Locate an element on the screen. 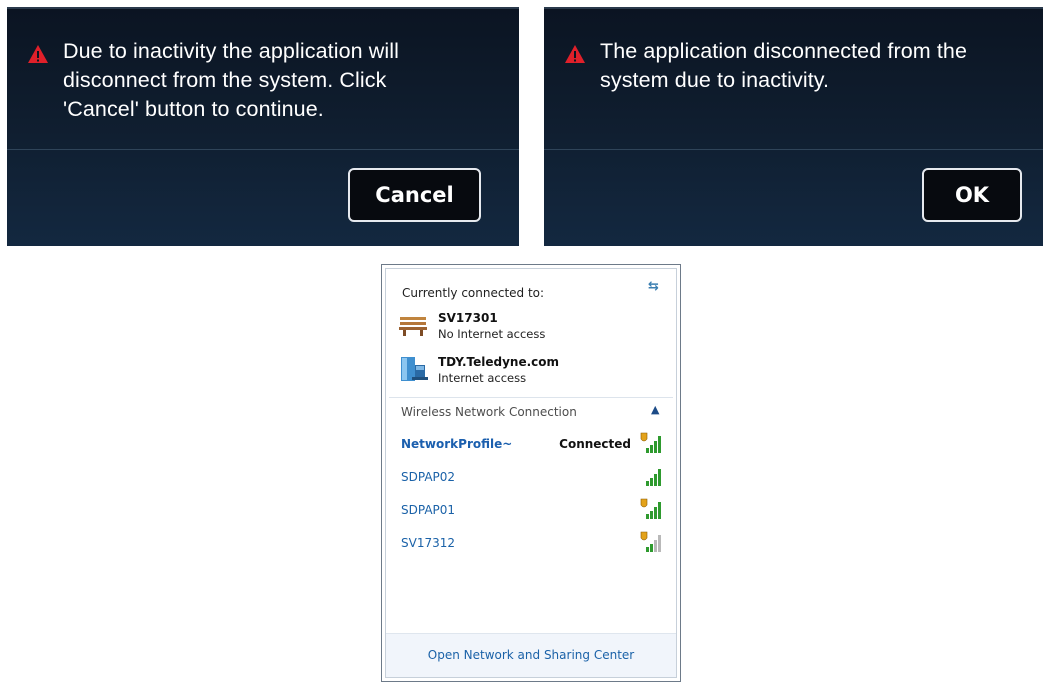 This screenshot has height=682, width=1043. connection-status: Internet access is located at coordinates (482, 378).